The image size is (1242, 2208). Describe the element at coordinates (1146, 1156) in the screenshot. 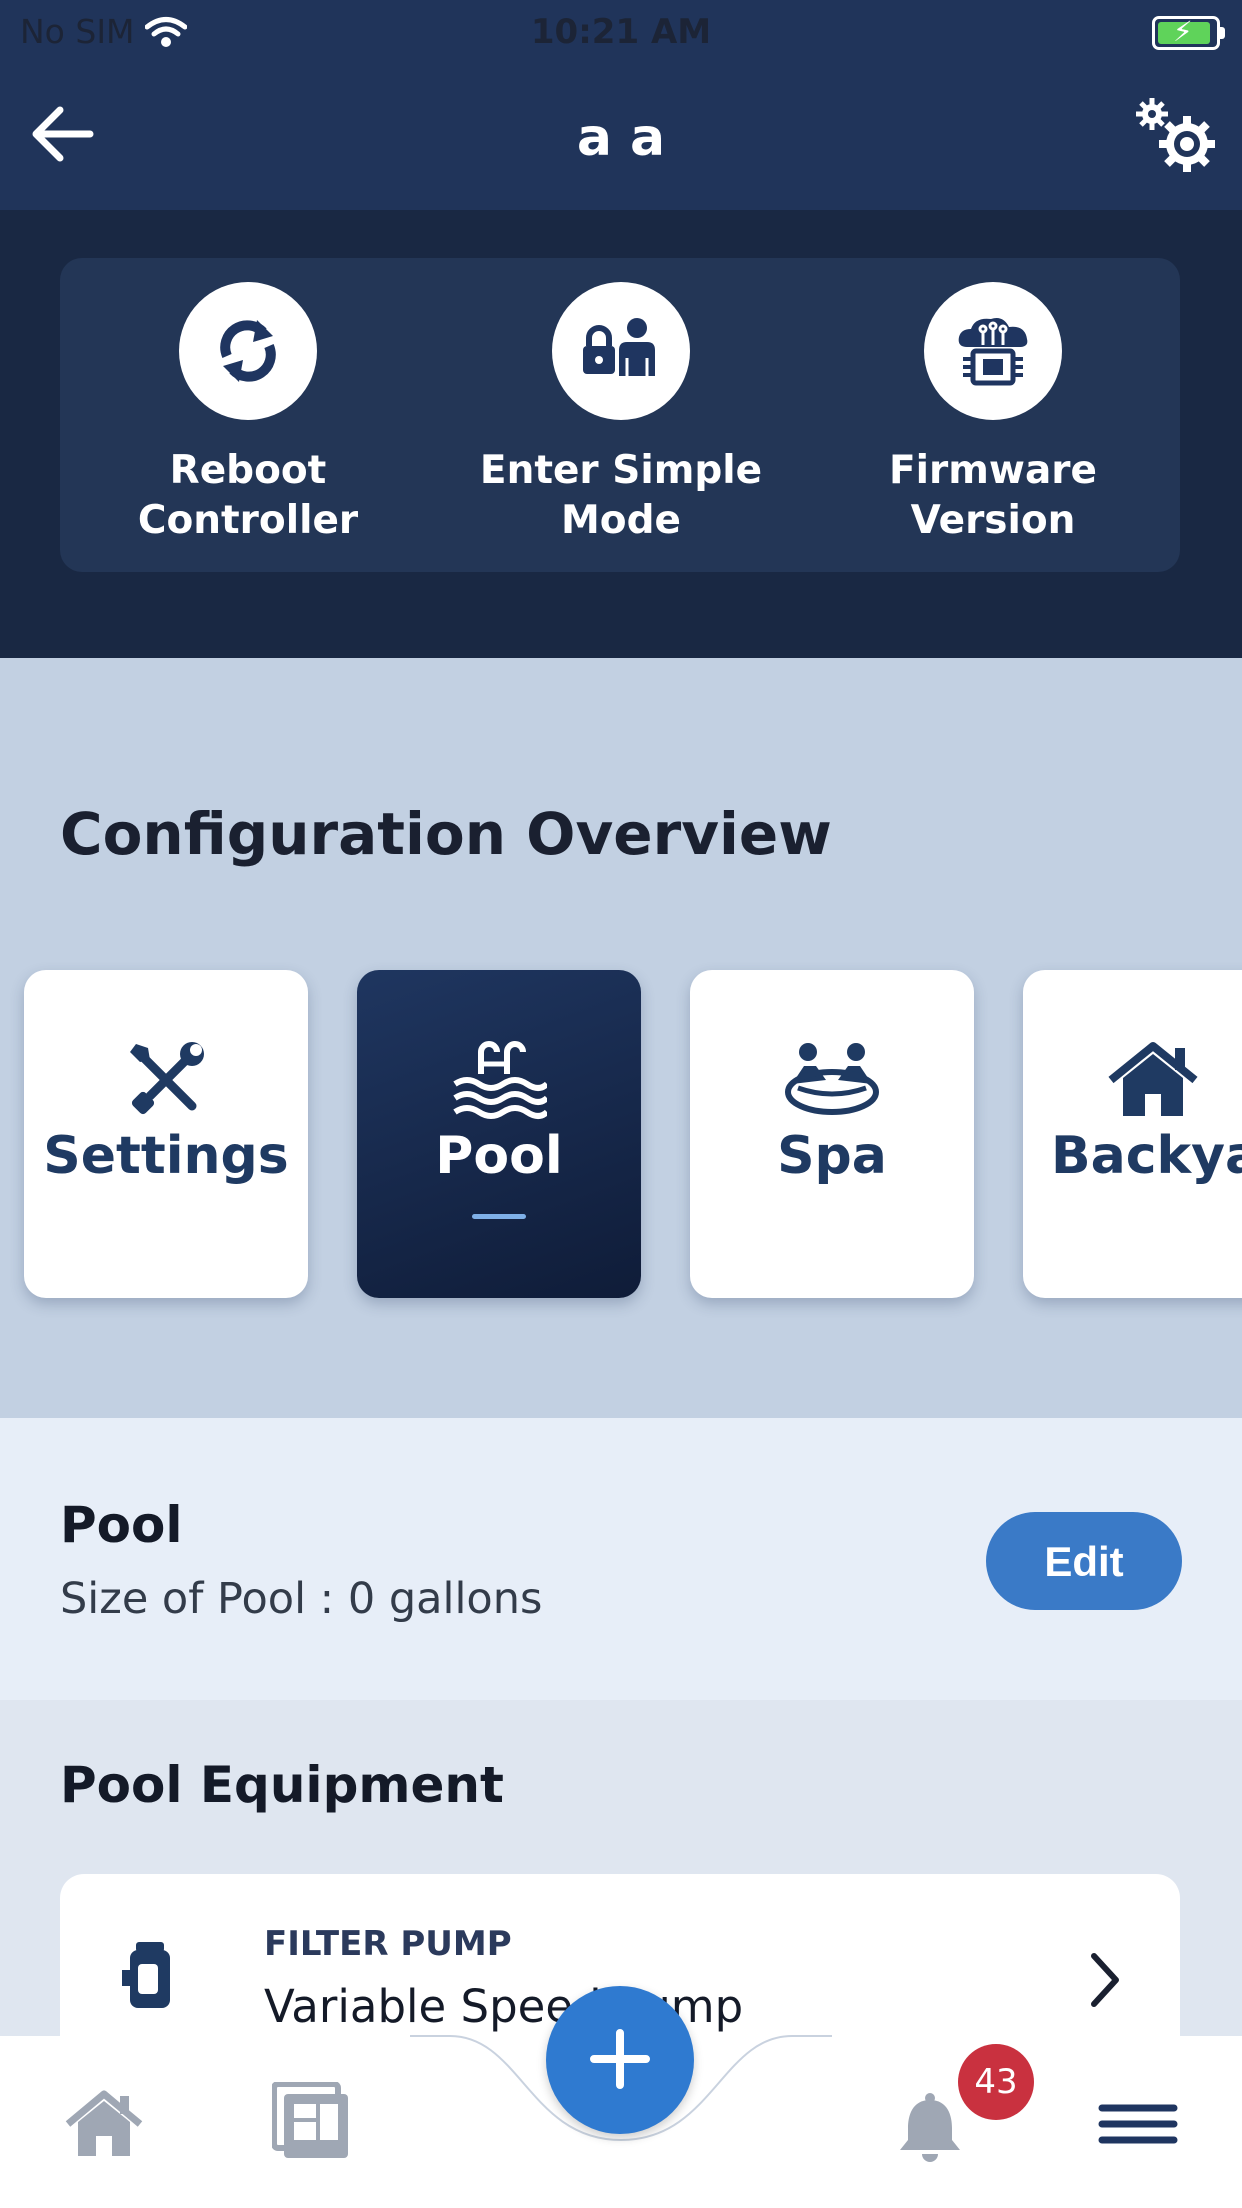

I see `category-label: Backyard` at that location.